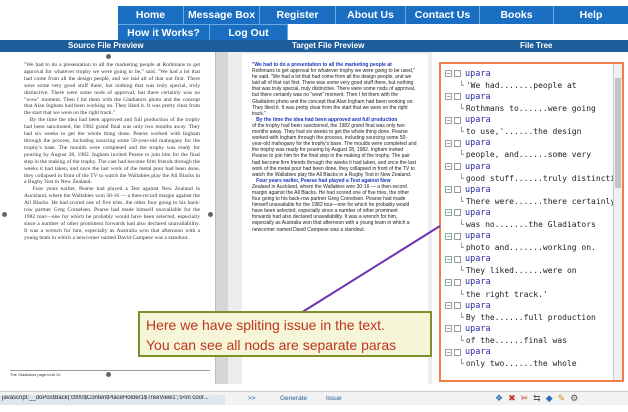  Describe the element at coordinates (499, 398) in the screenshot. I see `tree-info-icon: ❖` at that location.